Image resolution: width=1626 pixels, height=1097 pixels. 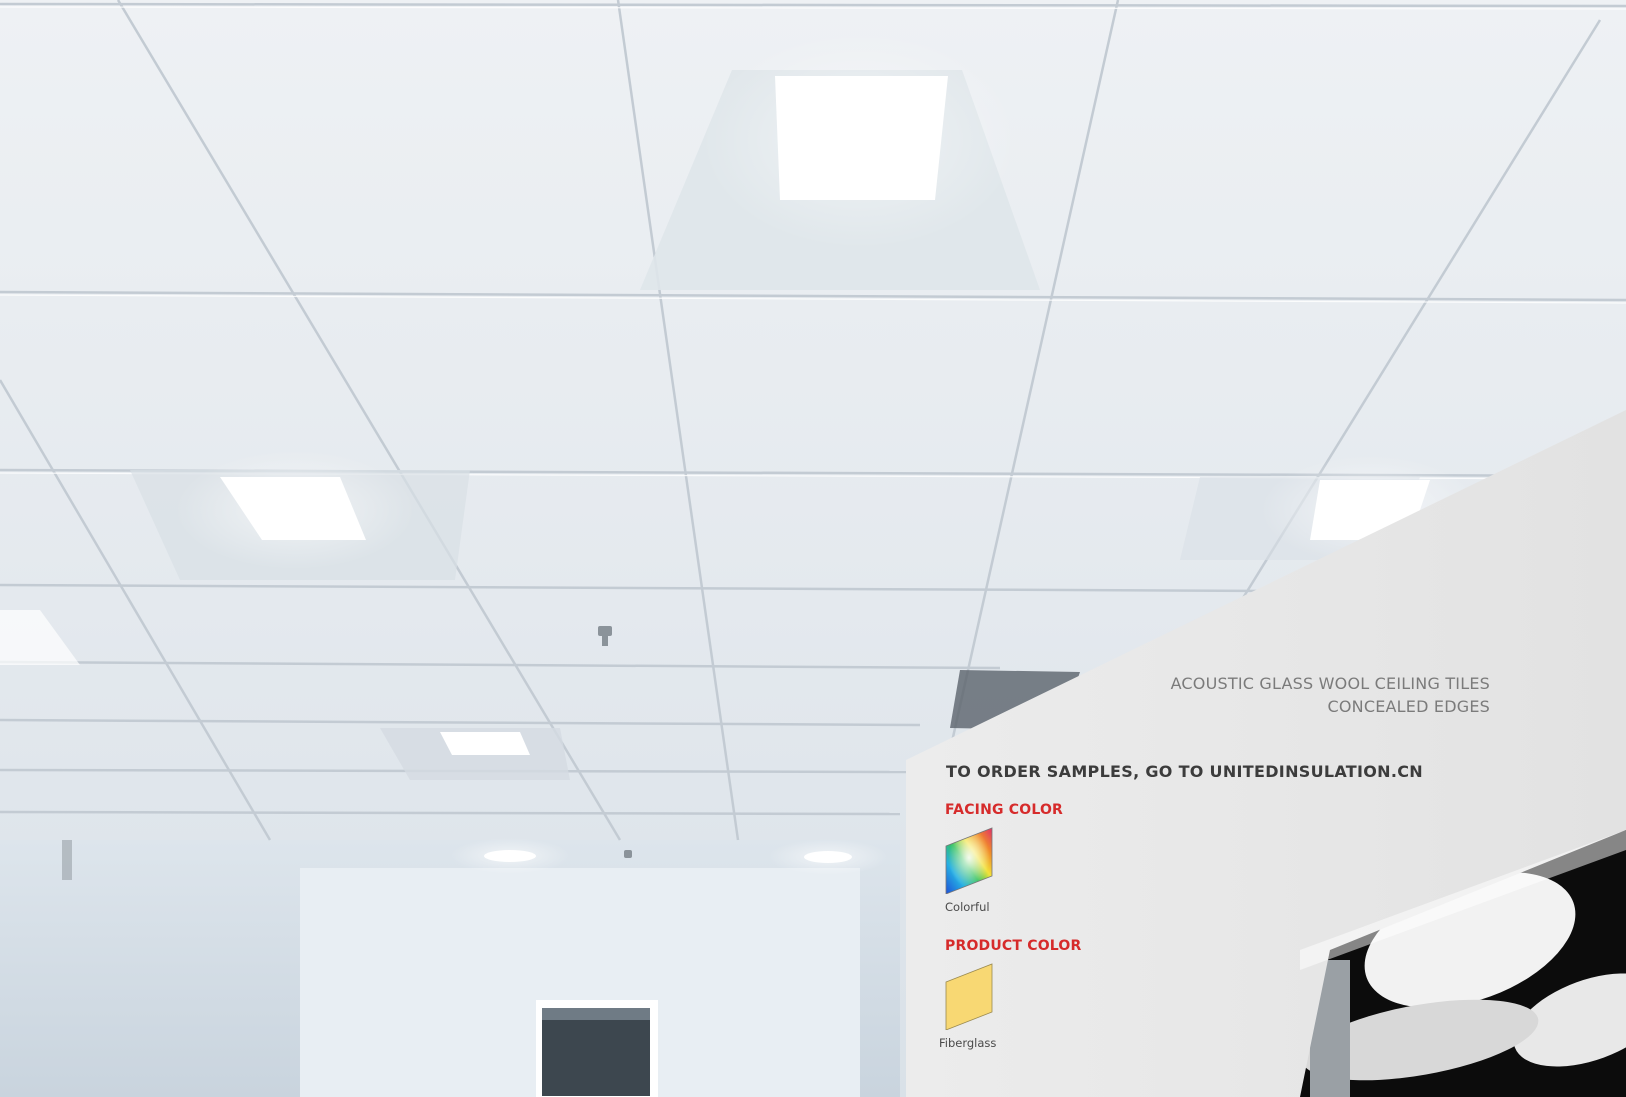 I want to click on colorful-swatch, so click(x=969, y=860).